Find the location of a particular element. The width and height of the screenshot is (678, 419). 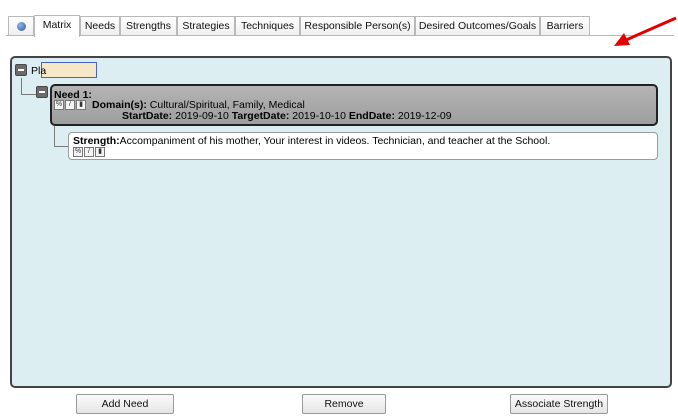

plan-name-highlight is located at coordinates (69, 70).